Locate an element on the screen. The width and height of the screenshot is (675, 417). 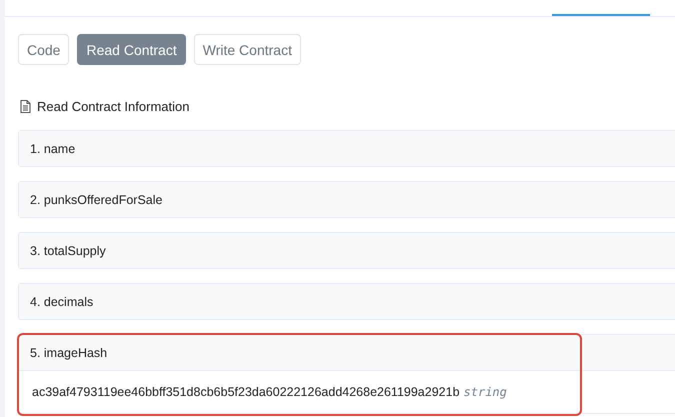
tab-button: Code is located at coordinates (44, 49).